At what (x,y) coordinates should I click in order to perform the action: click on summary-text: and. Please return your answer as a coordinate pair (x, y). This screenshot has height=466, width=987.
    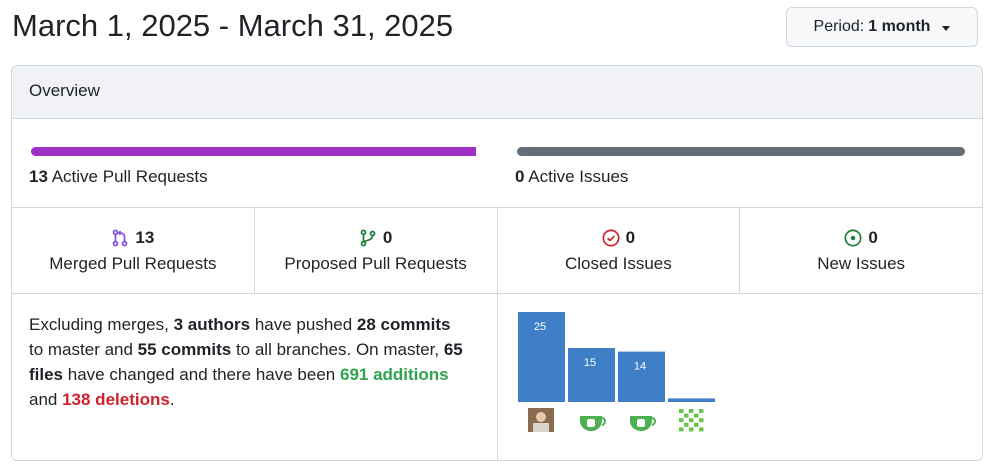
    Looking at the image, I should click on (46, 399).